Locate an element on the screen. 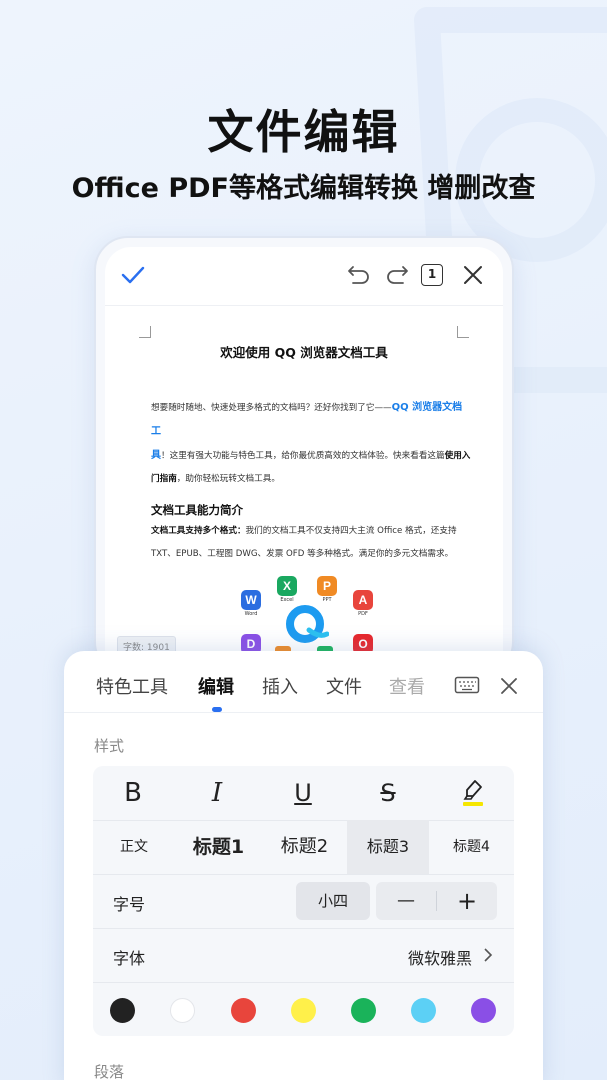 The height and width of the screenshot is (1080, 607). hero-title: 文件编辑 is located at coordinates (303, 132).